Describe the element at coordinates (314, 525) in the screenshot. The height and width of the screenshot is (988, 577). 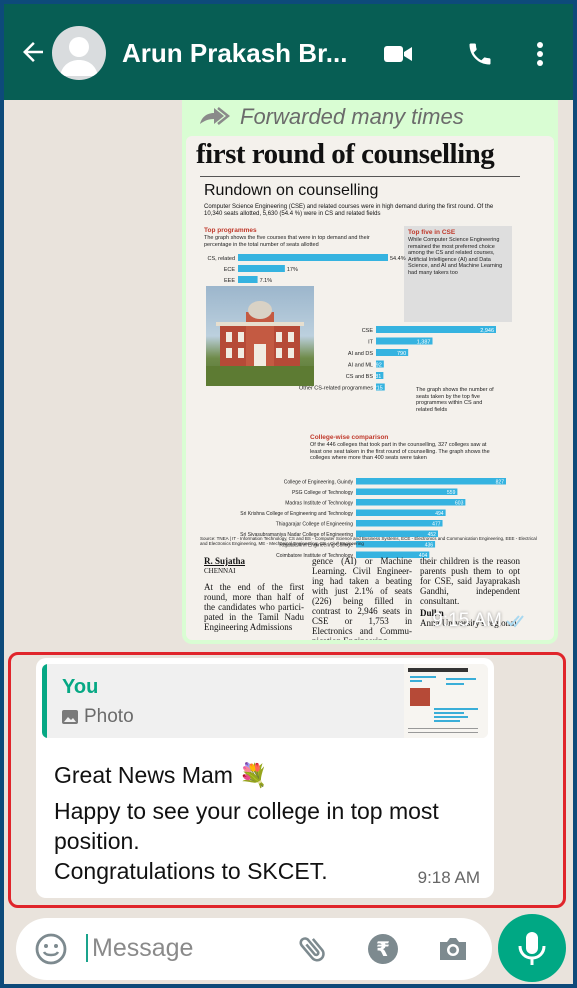
I see `college-label: Thiagarajar College of Engineering` at that location.